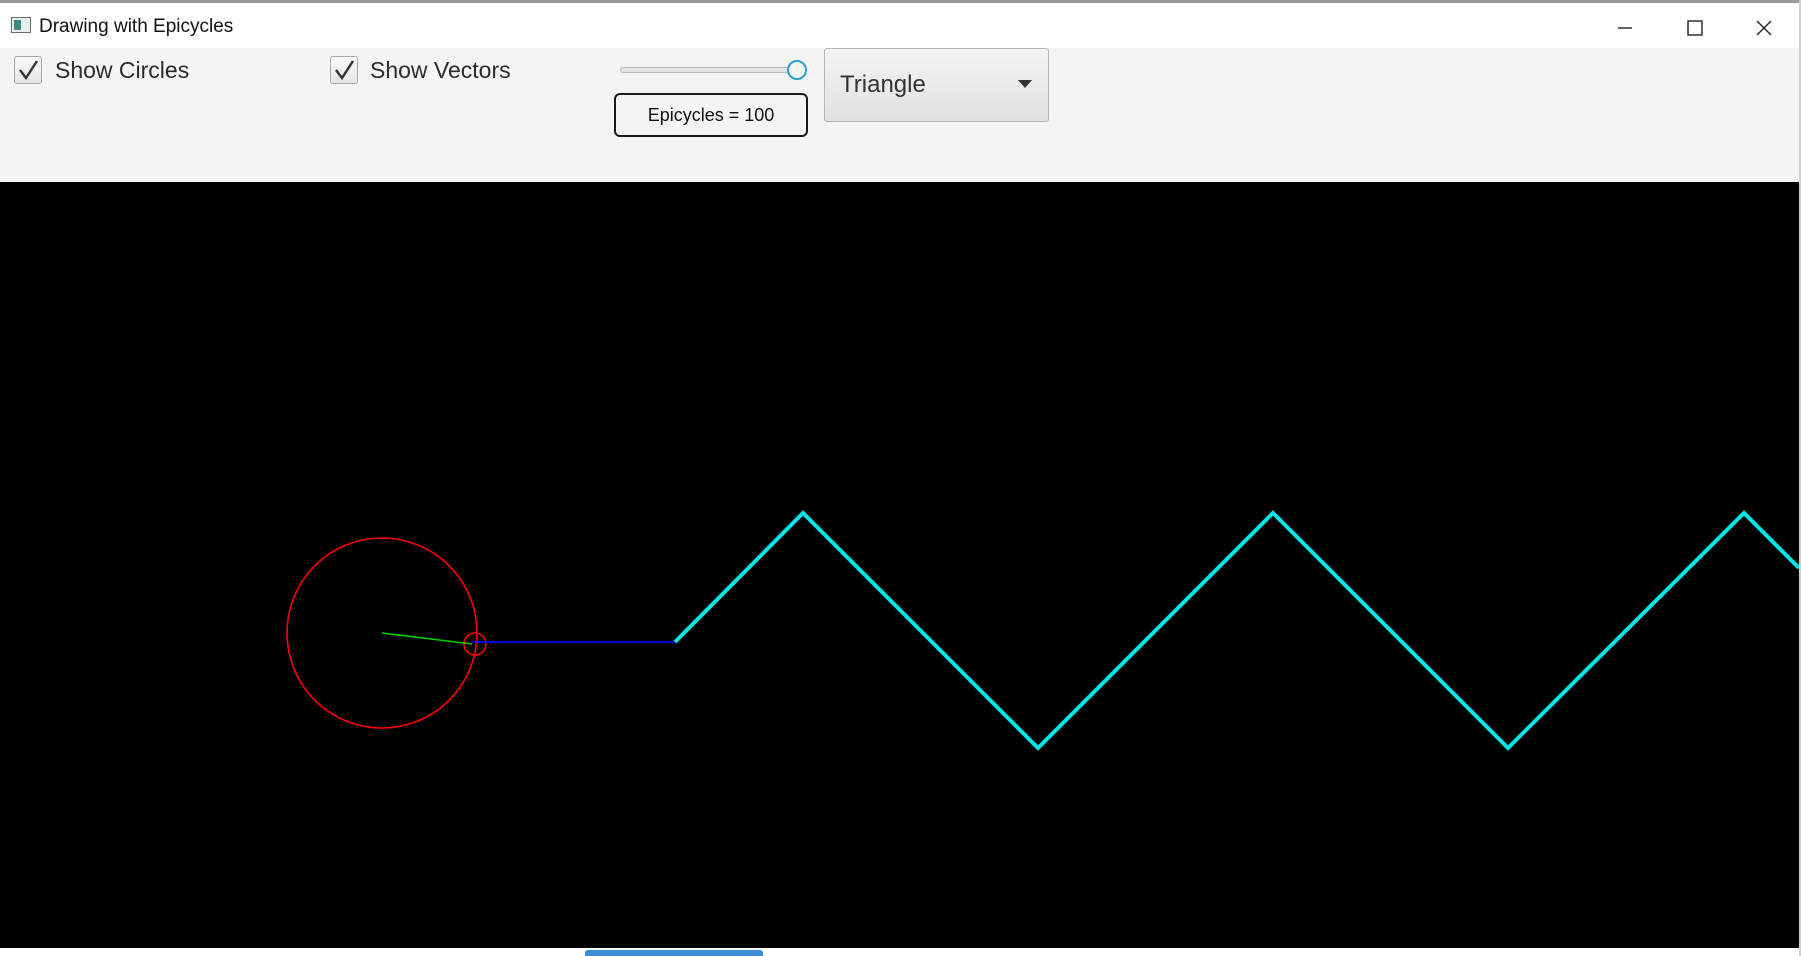 Image resolution: width=1801 pixels, height=956 pixels. What do you see at coordinates (21, 25) in the screenshot?
I see `app-icon` at bounding box center [21, 25].